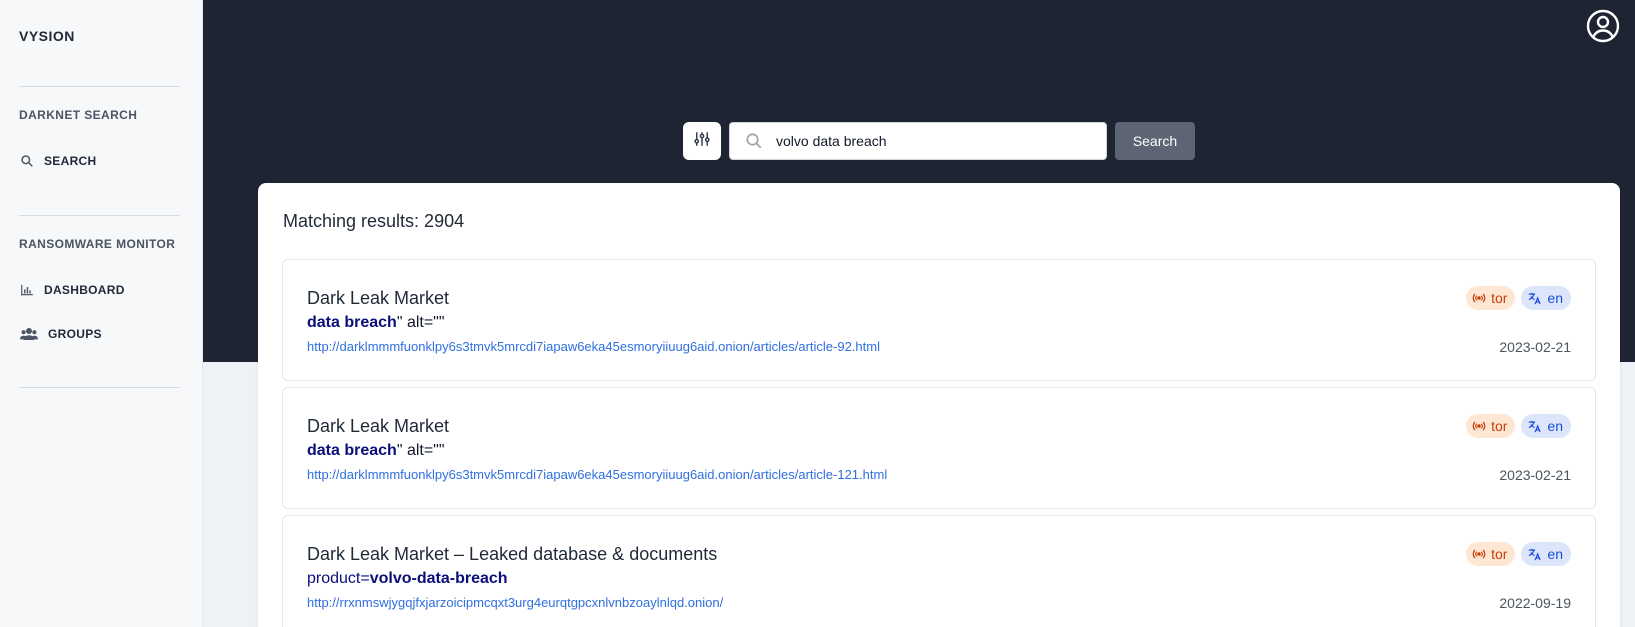  I want to click on sidebar-item-groups: GROUPS, so click(60, 334).